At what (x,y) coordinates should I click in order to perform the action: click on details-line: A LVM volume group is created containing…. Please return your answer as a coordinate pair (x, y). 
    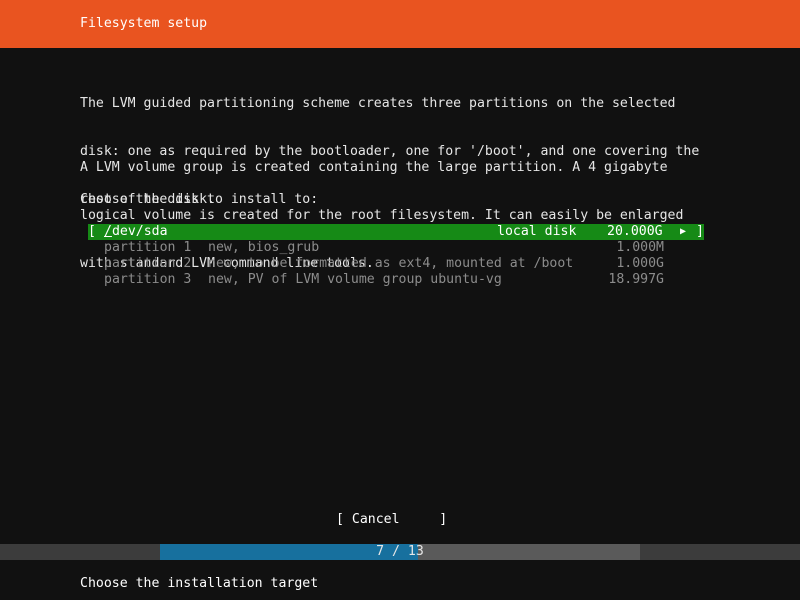
    Looking at the image, I should click on (374, 167).